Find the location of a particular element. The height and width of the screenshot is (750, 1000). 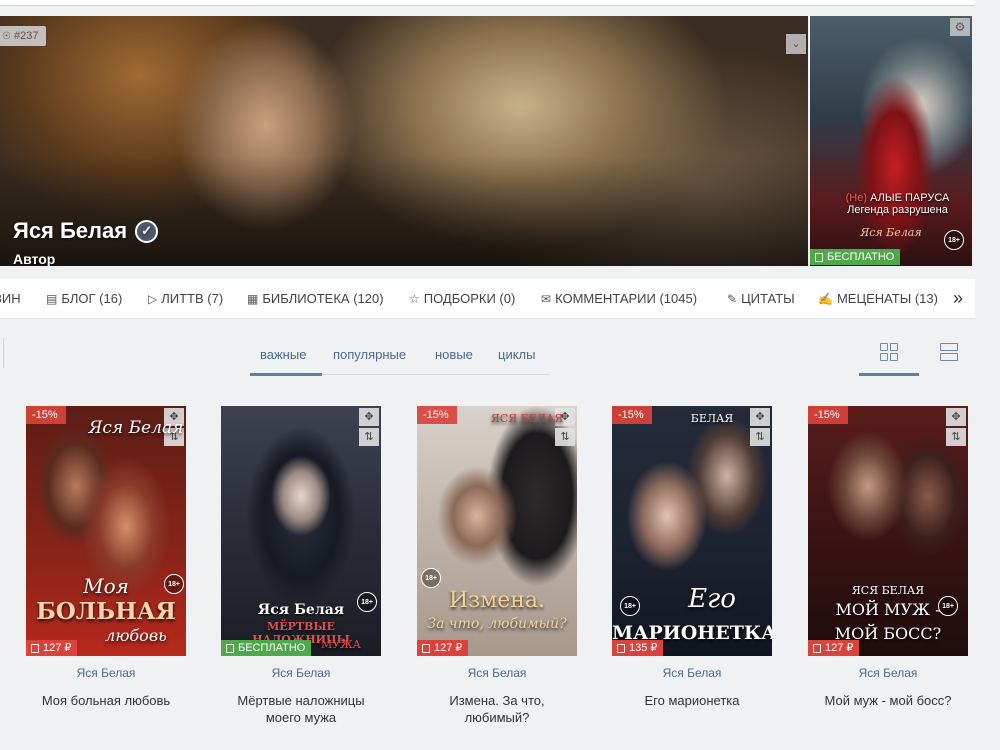

comments-icon: ✉ is located at coordinates (546, 298).